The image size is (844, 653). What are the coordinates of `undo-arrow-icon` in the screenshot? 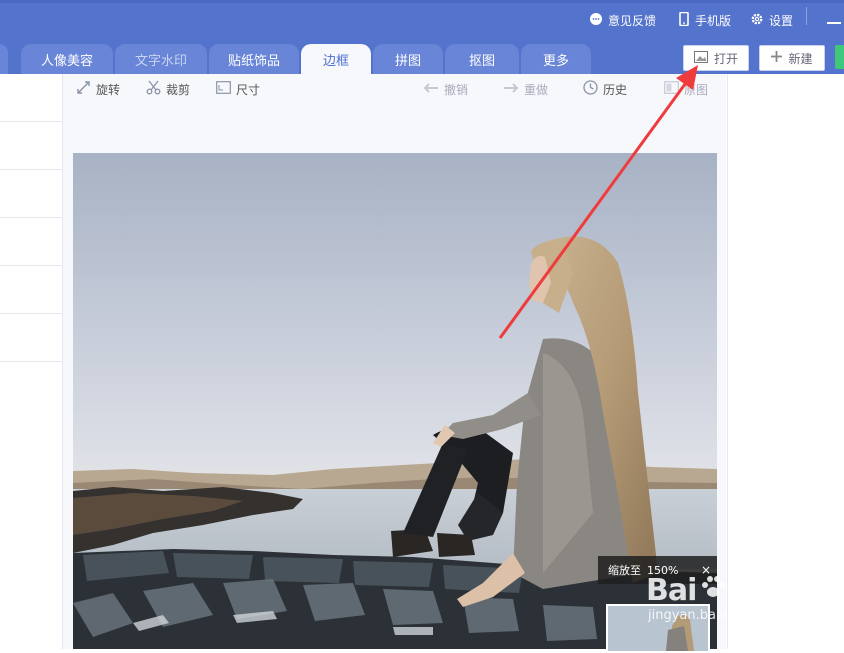 It's located at (433, 89).